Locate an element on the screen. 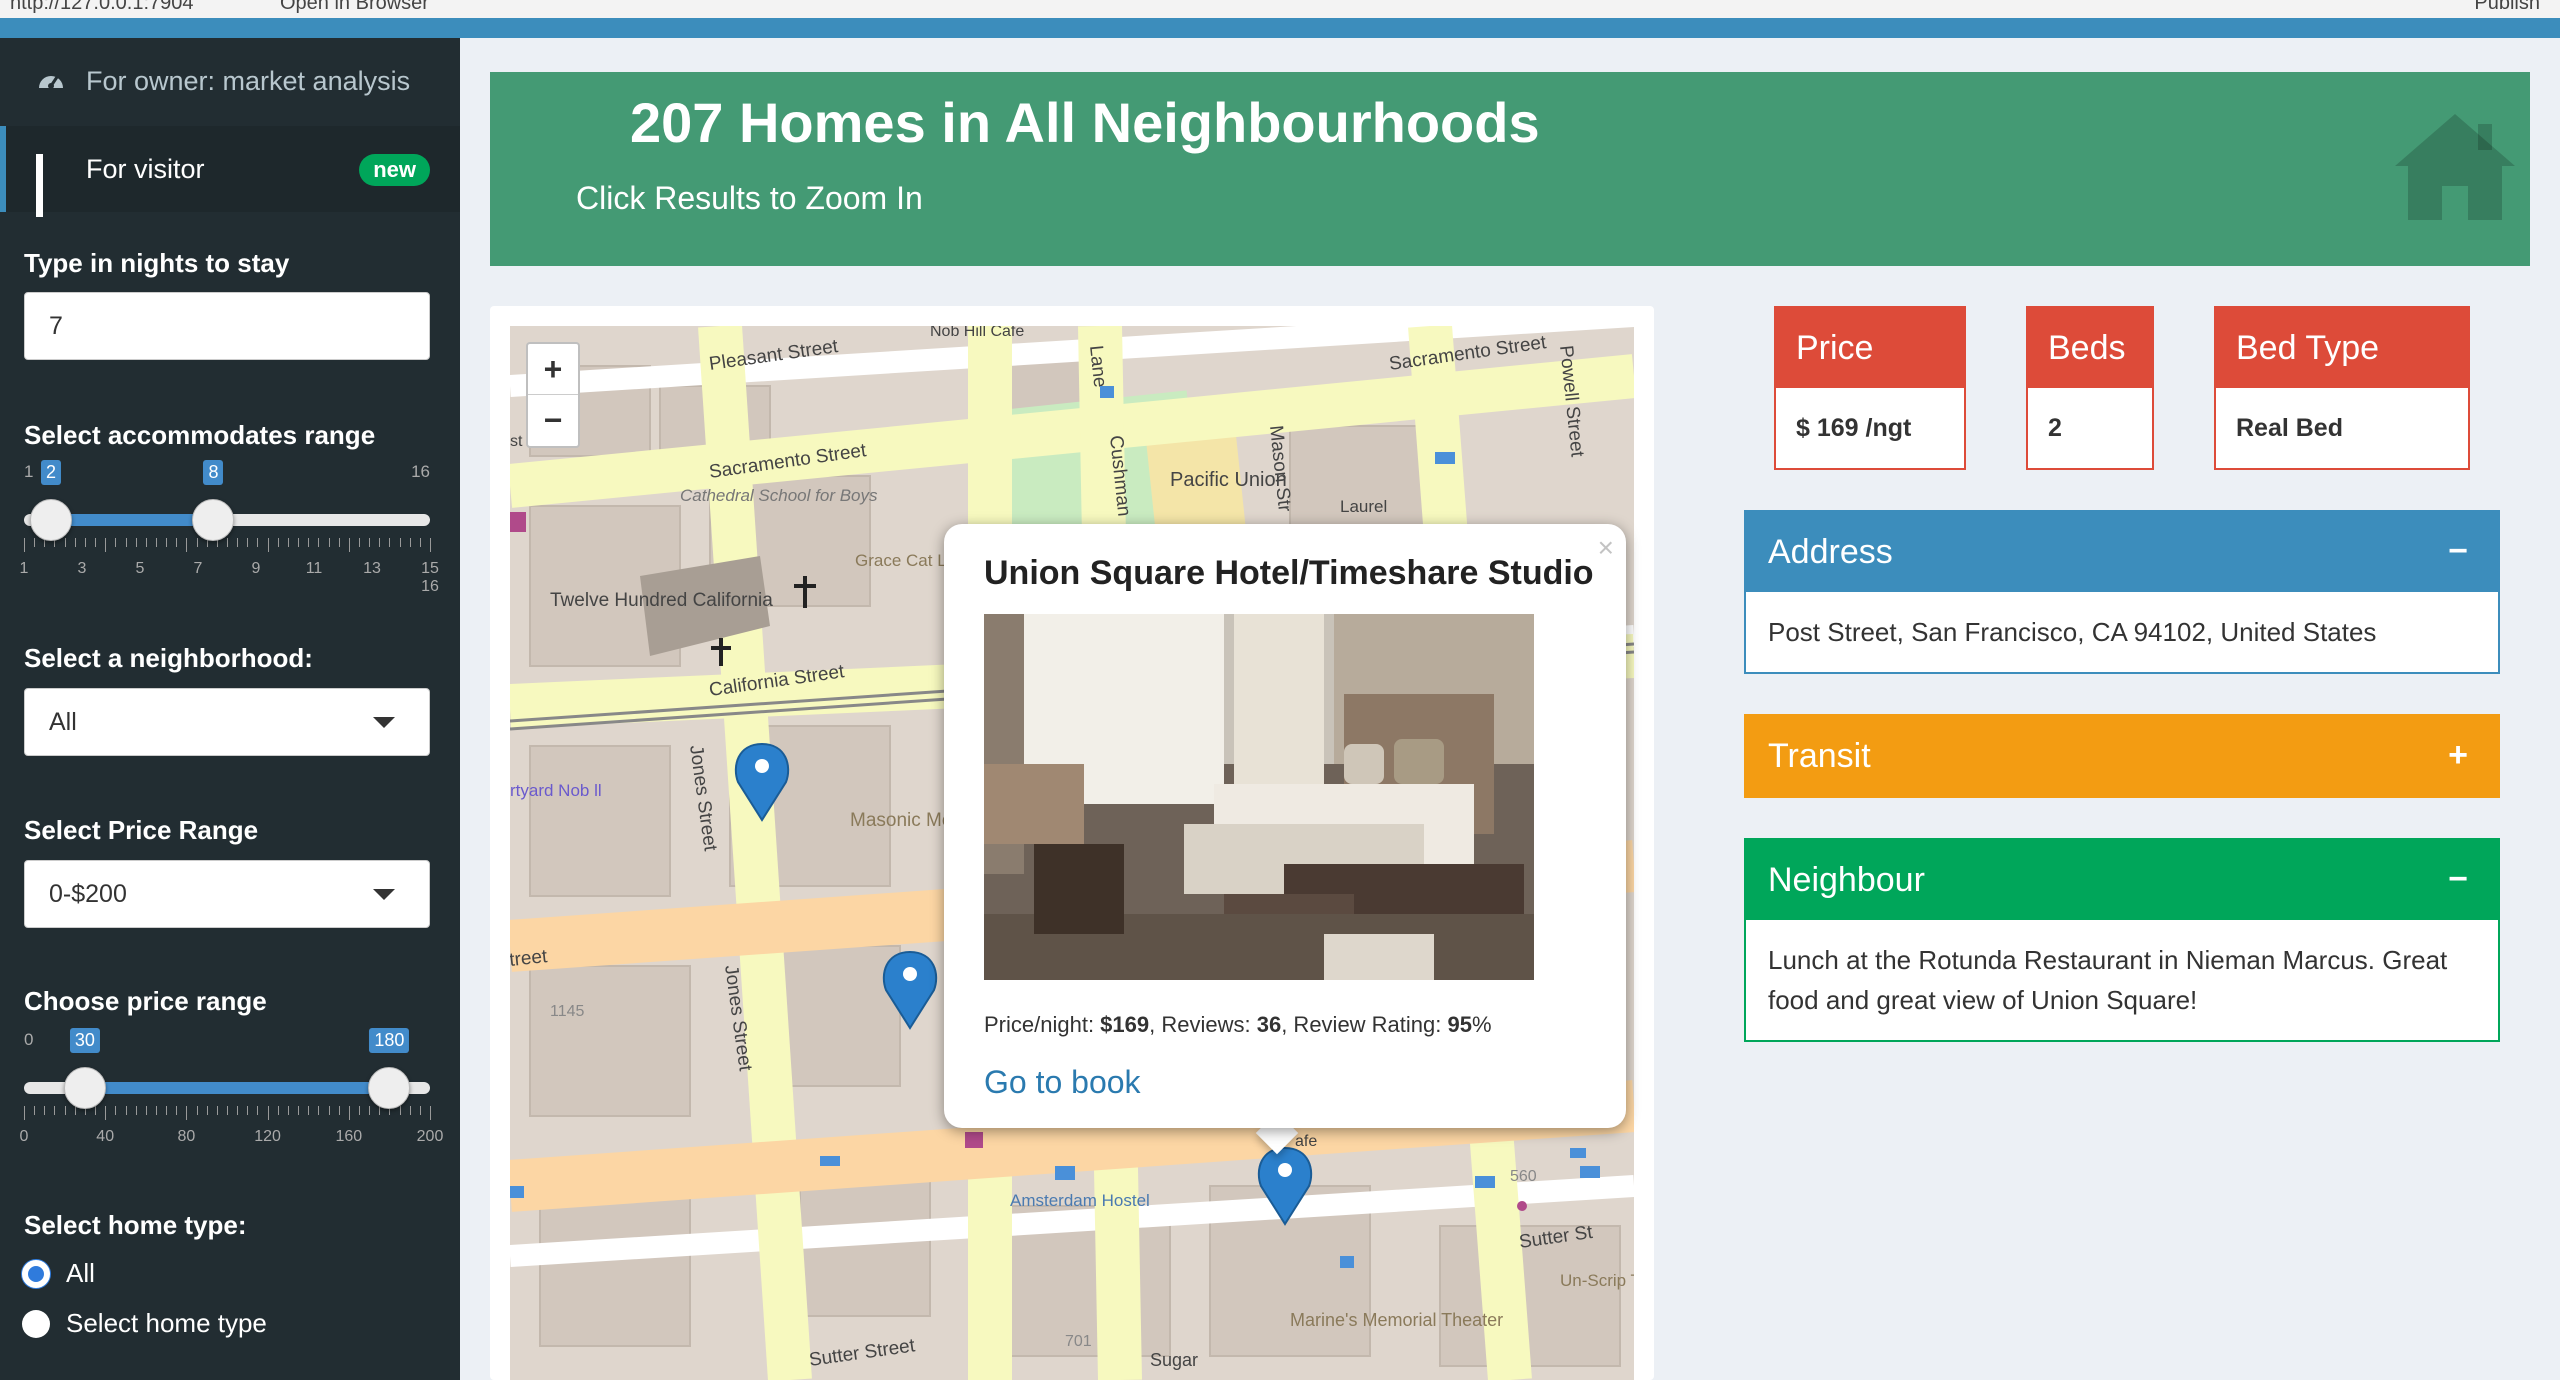 Image resolution: width=2560 pixels, height=1380 pixels. menu-item-owner: For owner: market analysis is located at coordinates (230, 81).